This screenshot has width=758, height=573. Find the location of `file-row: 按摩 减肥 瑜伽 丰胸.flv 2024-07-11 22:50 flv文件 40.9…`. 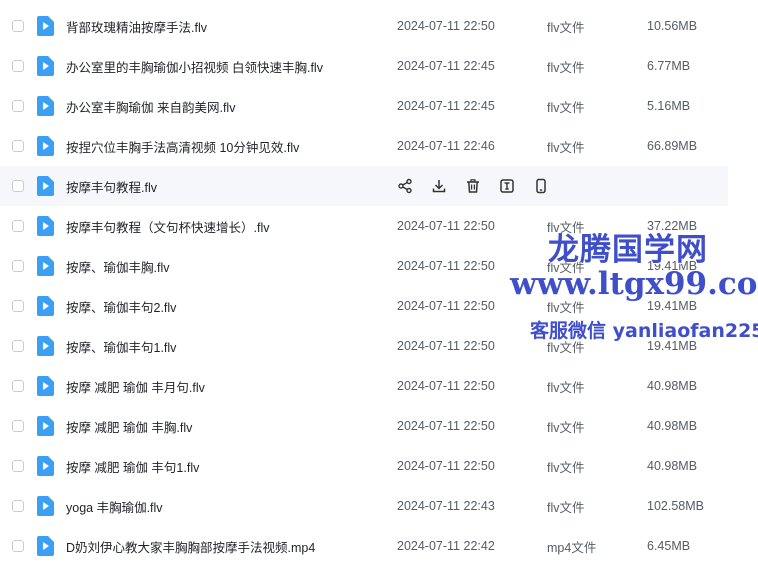

file-row: 按摩 减肥 瑜伽 丰胸.flv 2024-07-11 22:50 flv文件 40.9… is located at coordinates (379, 426).